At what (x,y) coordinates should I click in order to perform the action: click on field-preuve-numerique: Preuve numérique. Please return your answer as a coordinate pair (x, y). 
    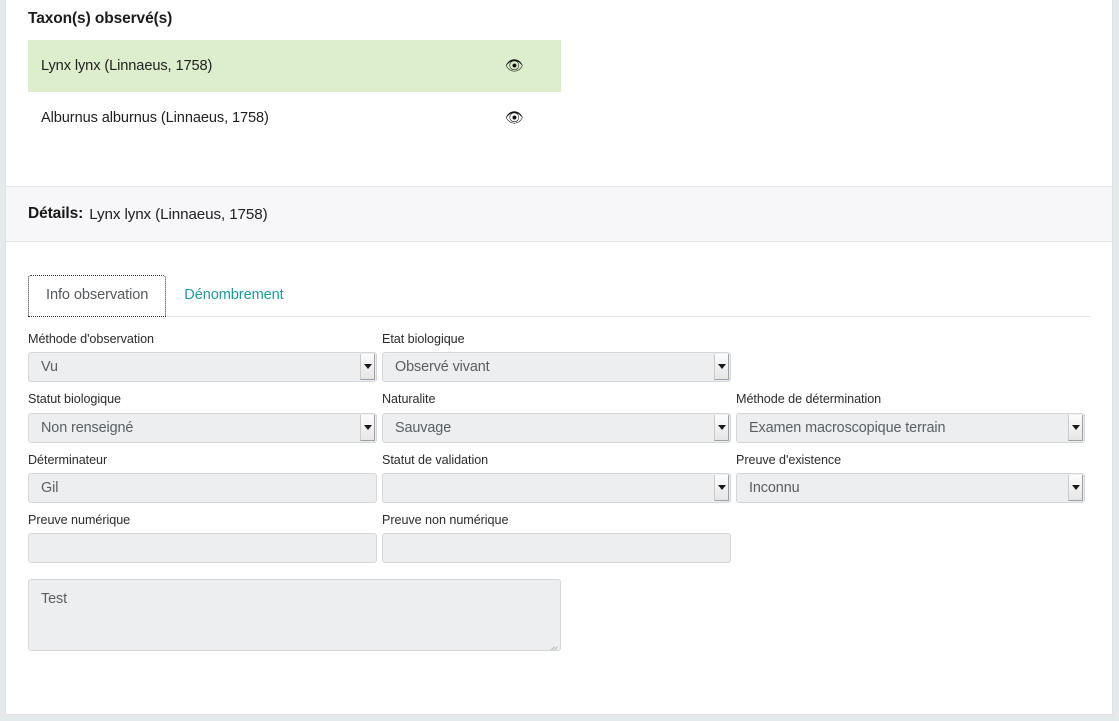
    Looking at the image, I should click on (205, 538).